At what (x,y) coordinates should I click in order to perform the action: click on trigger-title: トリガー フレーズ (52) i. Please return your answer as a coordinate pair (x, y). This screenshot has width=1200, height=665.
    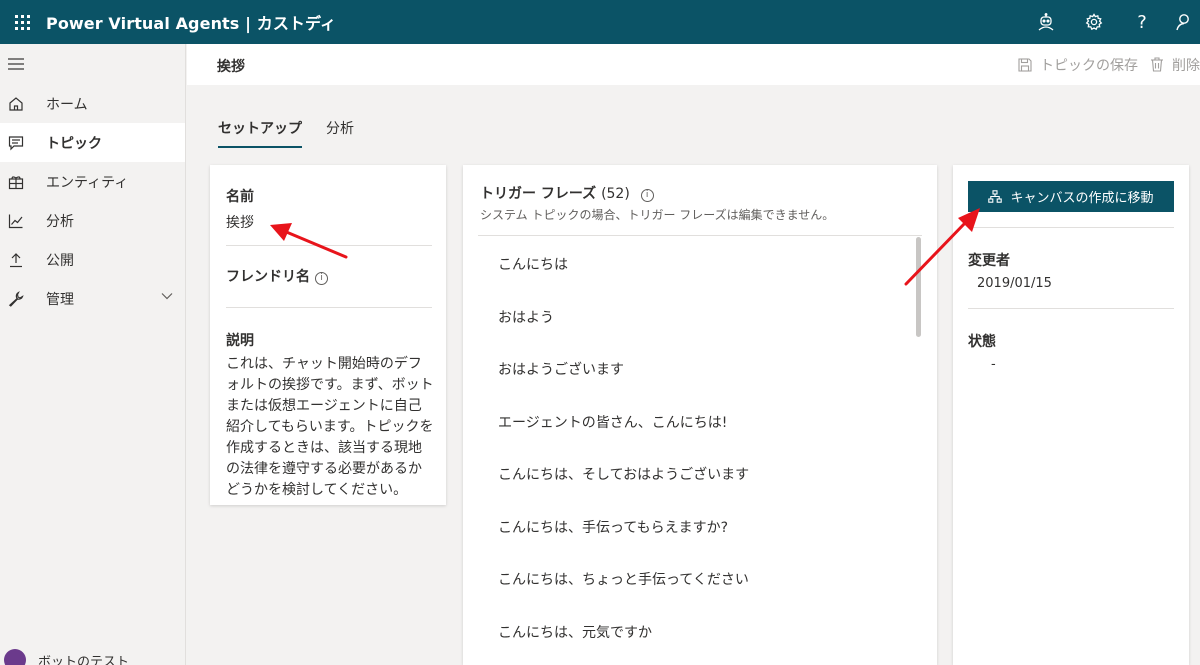
    Looking at the image, I should click on (567, 193).